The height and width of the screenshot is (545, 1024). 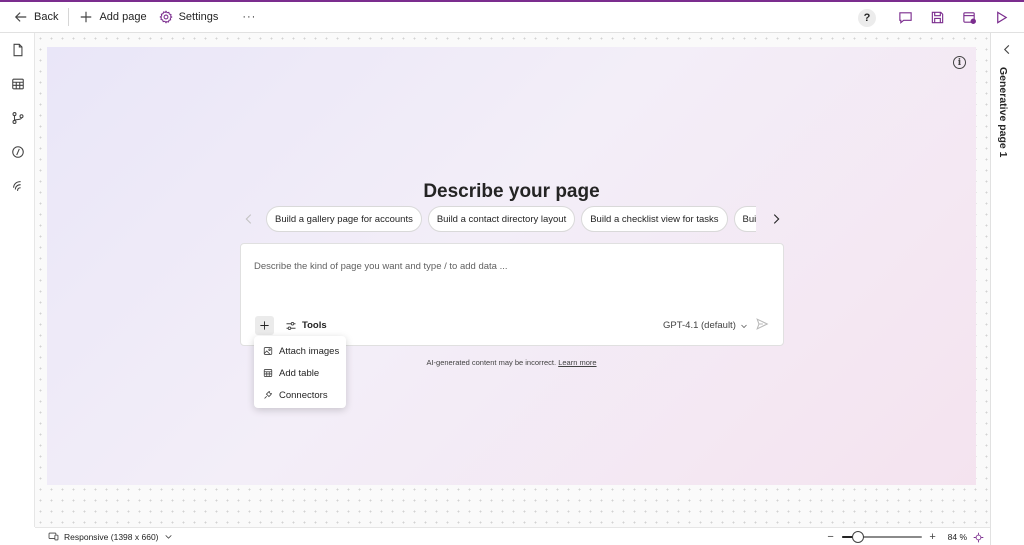 I want to click on copilot-icon, so click(x=16, y=186).